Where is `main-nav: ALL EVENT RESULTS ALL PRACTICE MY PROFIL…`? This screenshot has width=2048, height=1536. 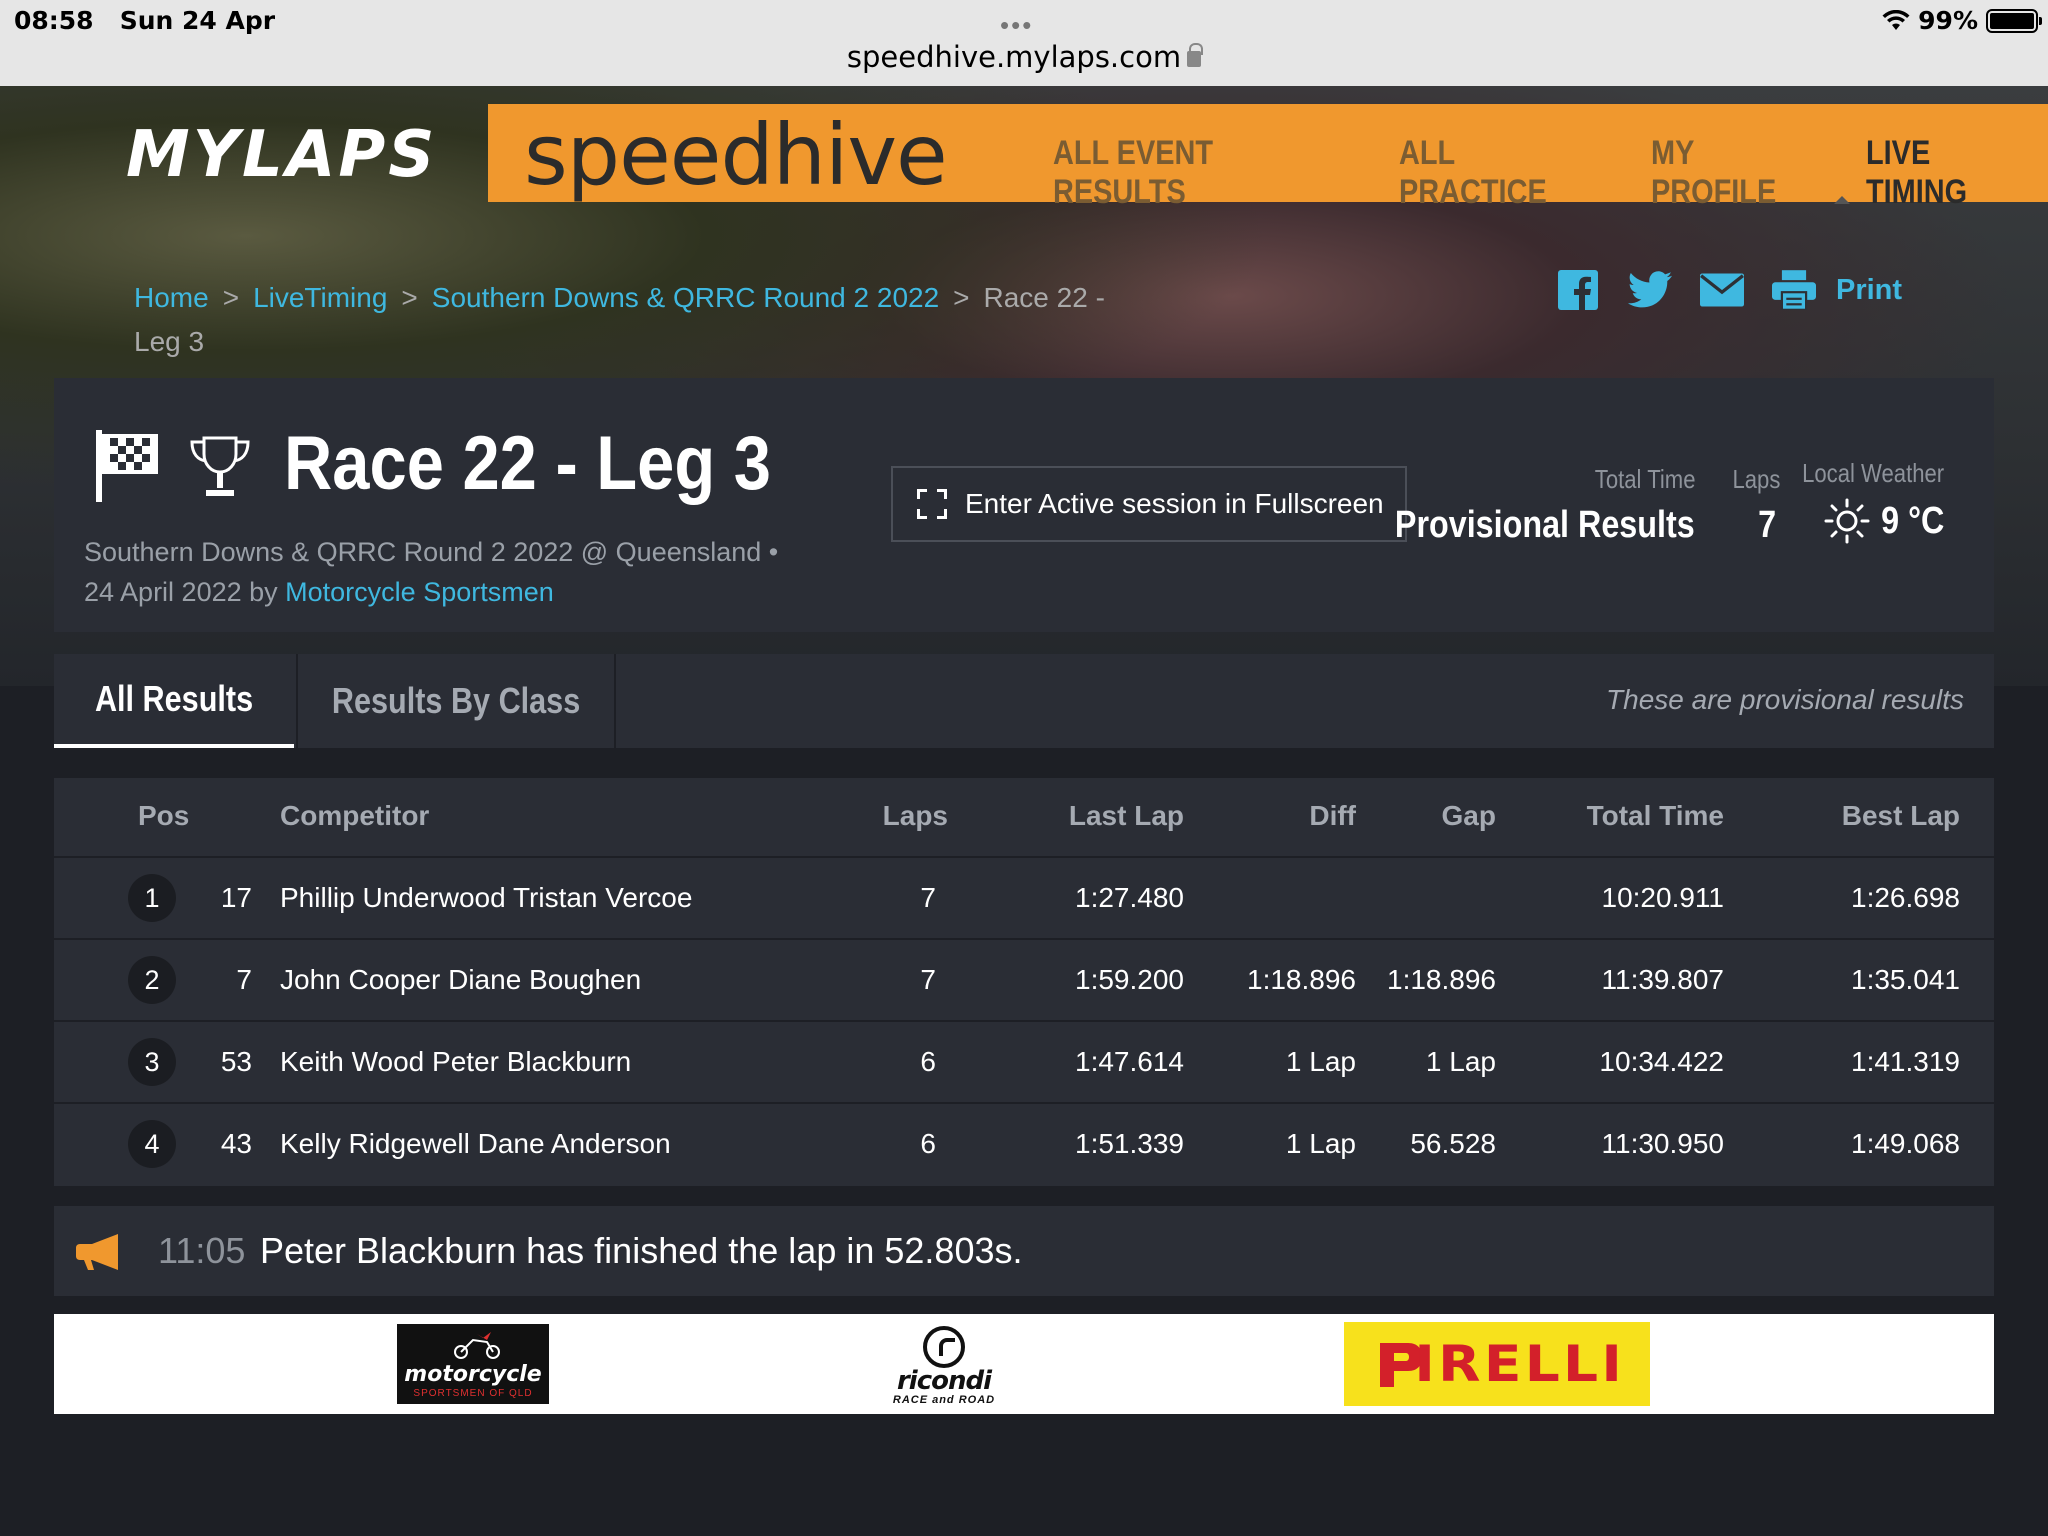
main-nav: ALL EVENT RESULTS ALL PRACTICE MY PROFIL… is located at coordinates (1550, 173).